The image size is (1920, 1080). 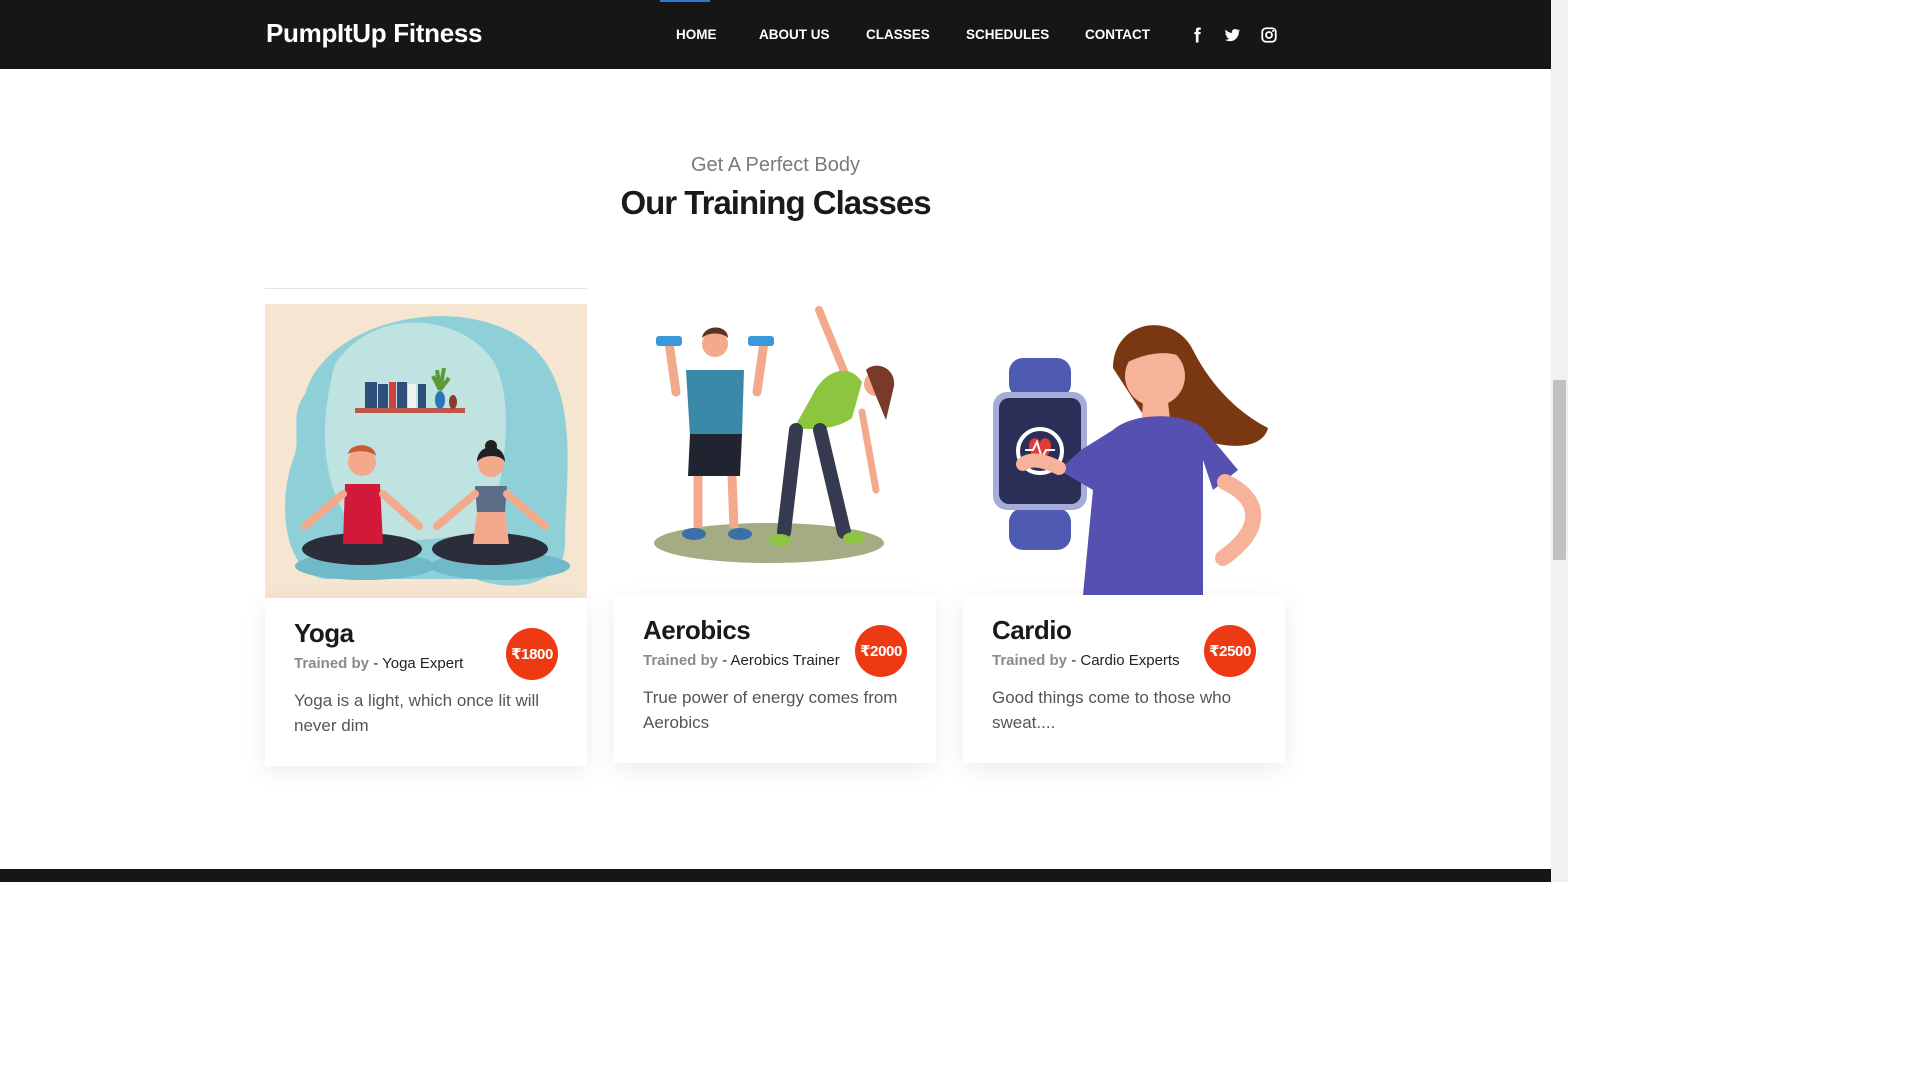 What do you see at coordinates (775, 202) in the screenshot?
I see `section-title: Our Training Classes` at bounding box center [775, 202].